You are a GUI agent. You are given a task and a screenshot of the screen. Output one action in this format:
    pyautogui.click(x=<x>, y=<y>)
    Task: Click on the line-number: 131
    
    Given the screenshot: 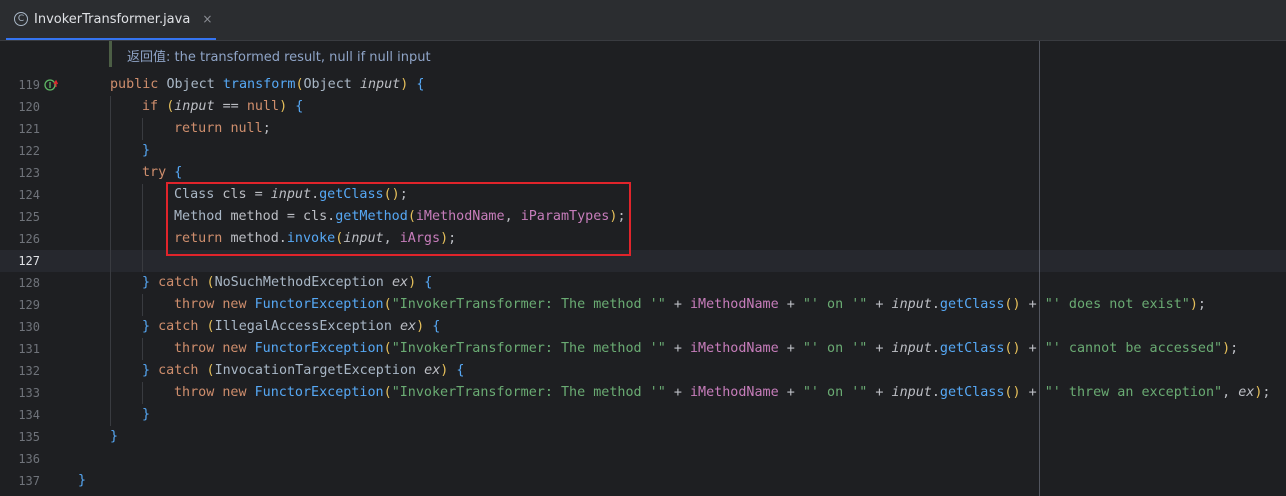 What is the action you would take?
    pyautogui.click(x=20, y=349)
    